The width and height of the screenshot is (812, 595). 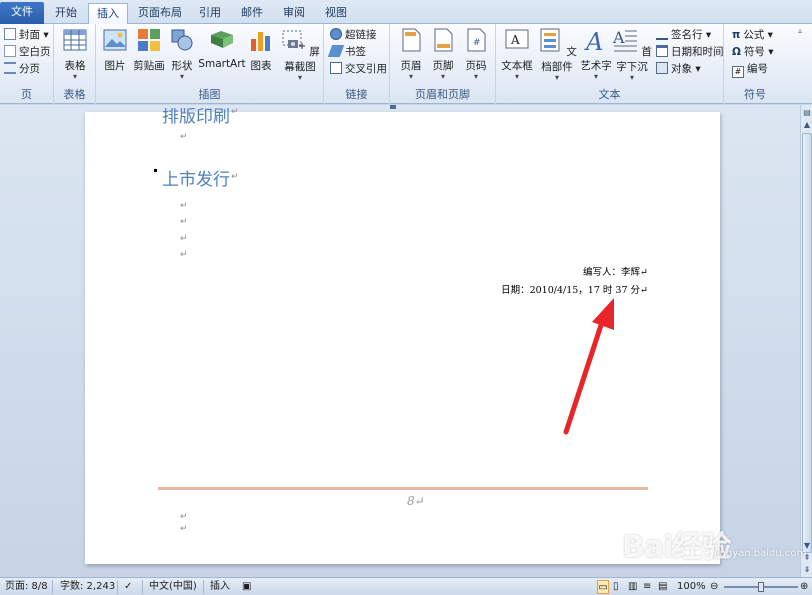 I want to click on picture-icon, so click(x=115, y=40).